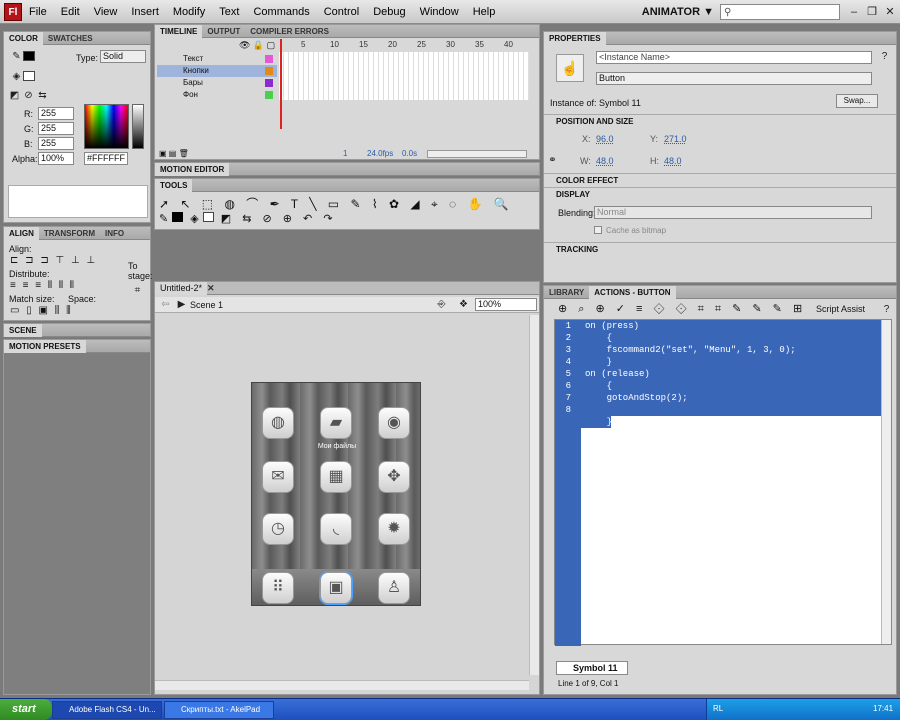  Describe the element at coordinates (106, 158) in the screenshot. I see `hex-input: #FFFFFF` at that location.